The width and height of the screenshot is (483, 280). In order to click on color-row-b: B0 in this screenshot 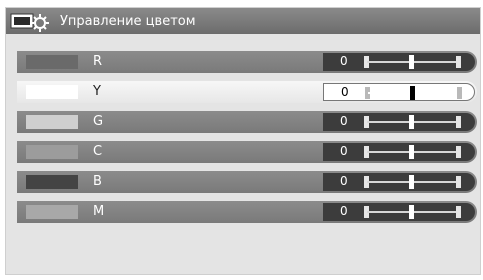, I will do `click(247, 182)`.